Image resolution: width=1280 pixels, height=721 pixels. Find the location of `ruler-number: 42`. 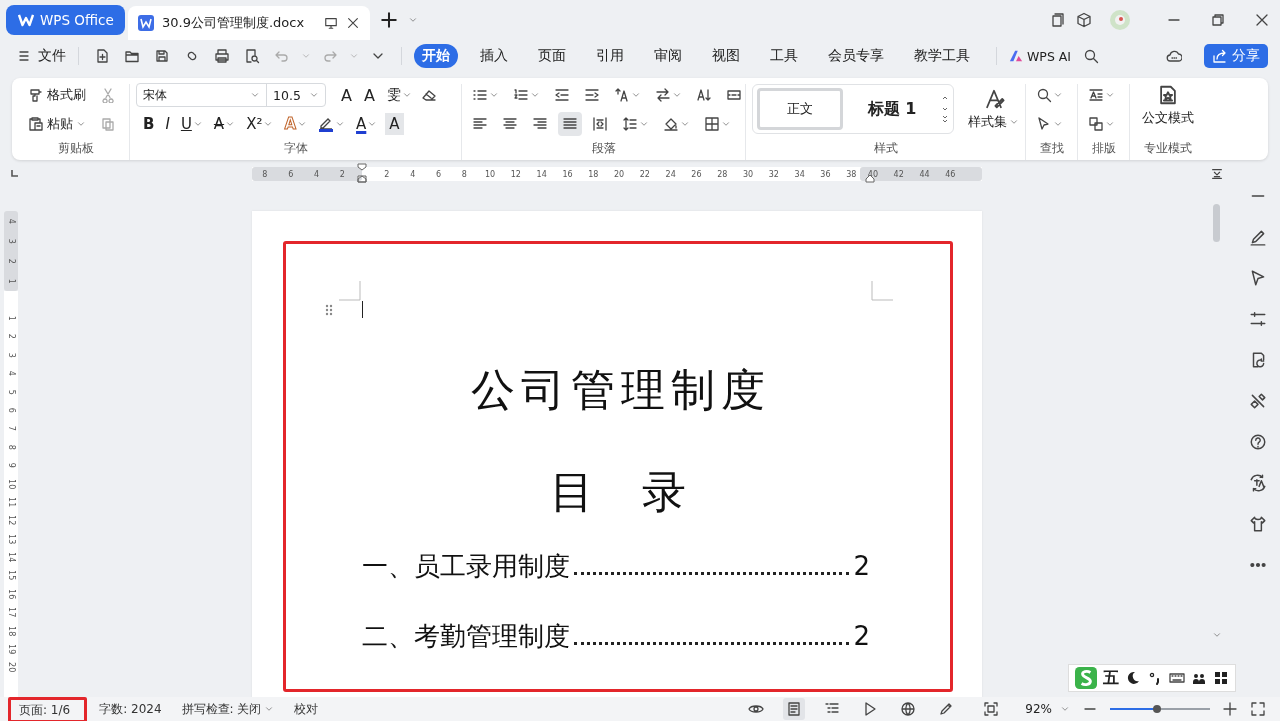

ruler-number: 42 is located at coordinates (898, 174).